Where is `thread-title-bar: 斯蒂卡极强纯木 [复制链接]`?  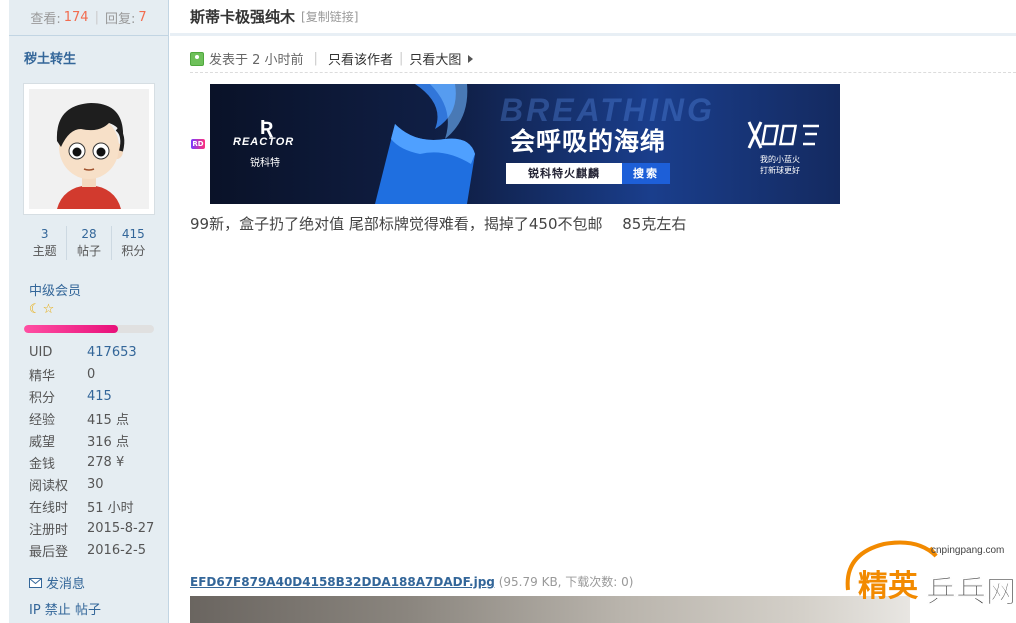 thread-title-bar: 斯蒂卡极强纯木 [复制链接] is located at coordinates (593, 18).